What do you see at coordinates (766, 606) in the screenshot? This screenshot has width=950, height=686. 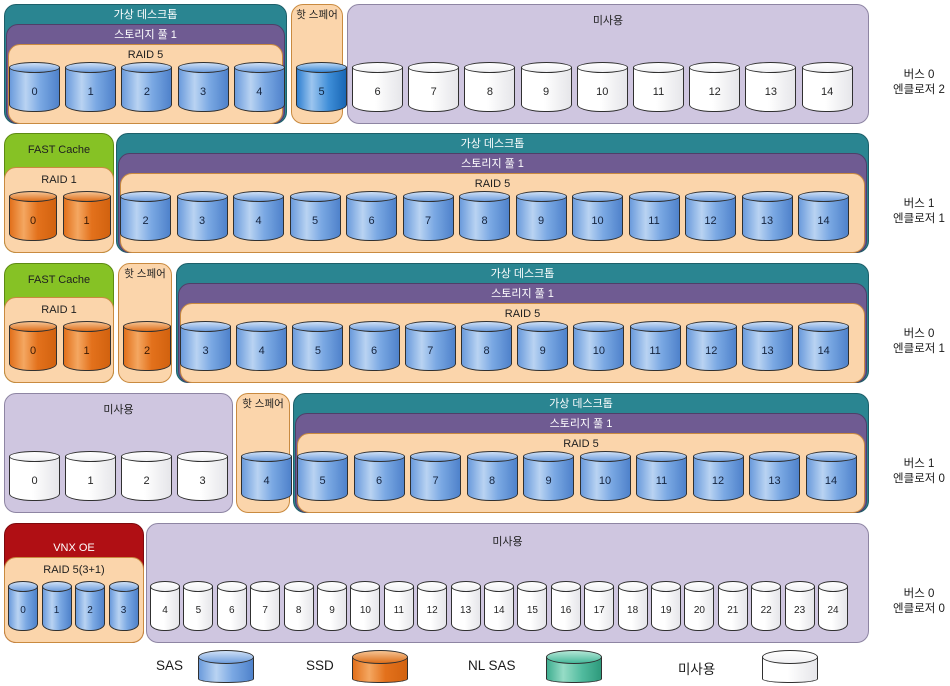 I see `disk: 22` at bounding box center [766, 606].